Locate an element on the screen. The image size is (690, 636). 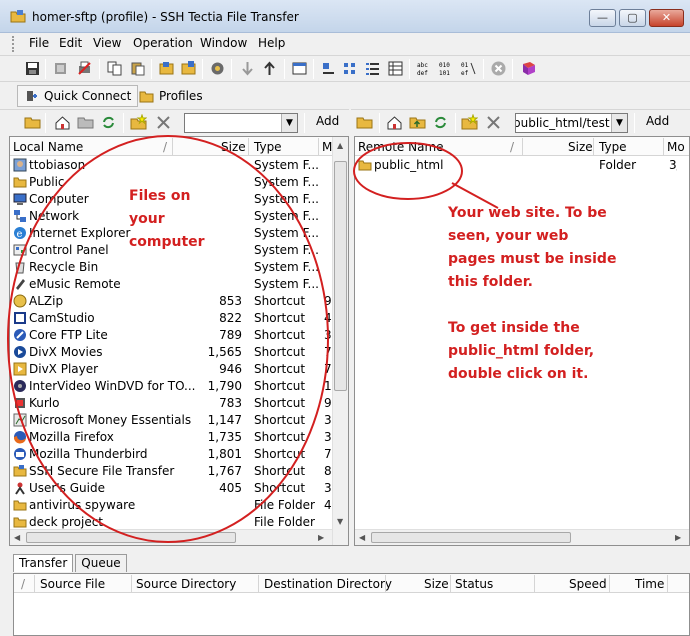
local-file-row: ALZip 853 Shortcut 9 is located at coordinates (171, 301).